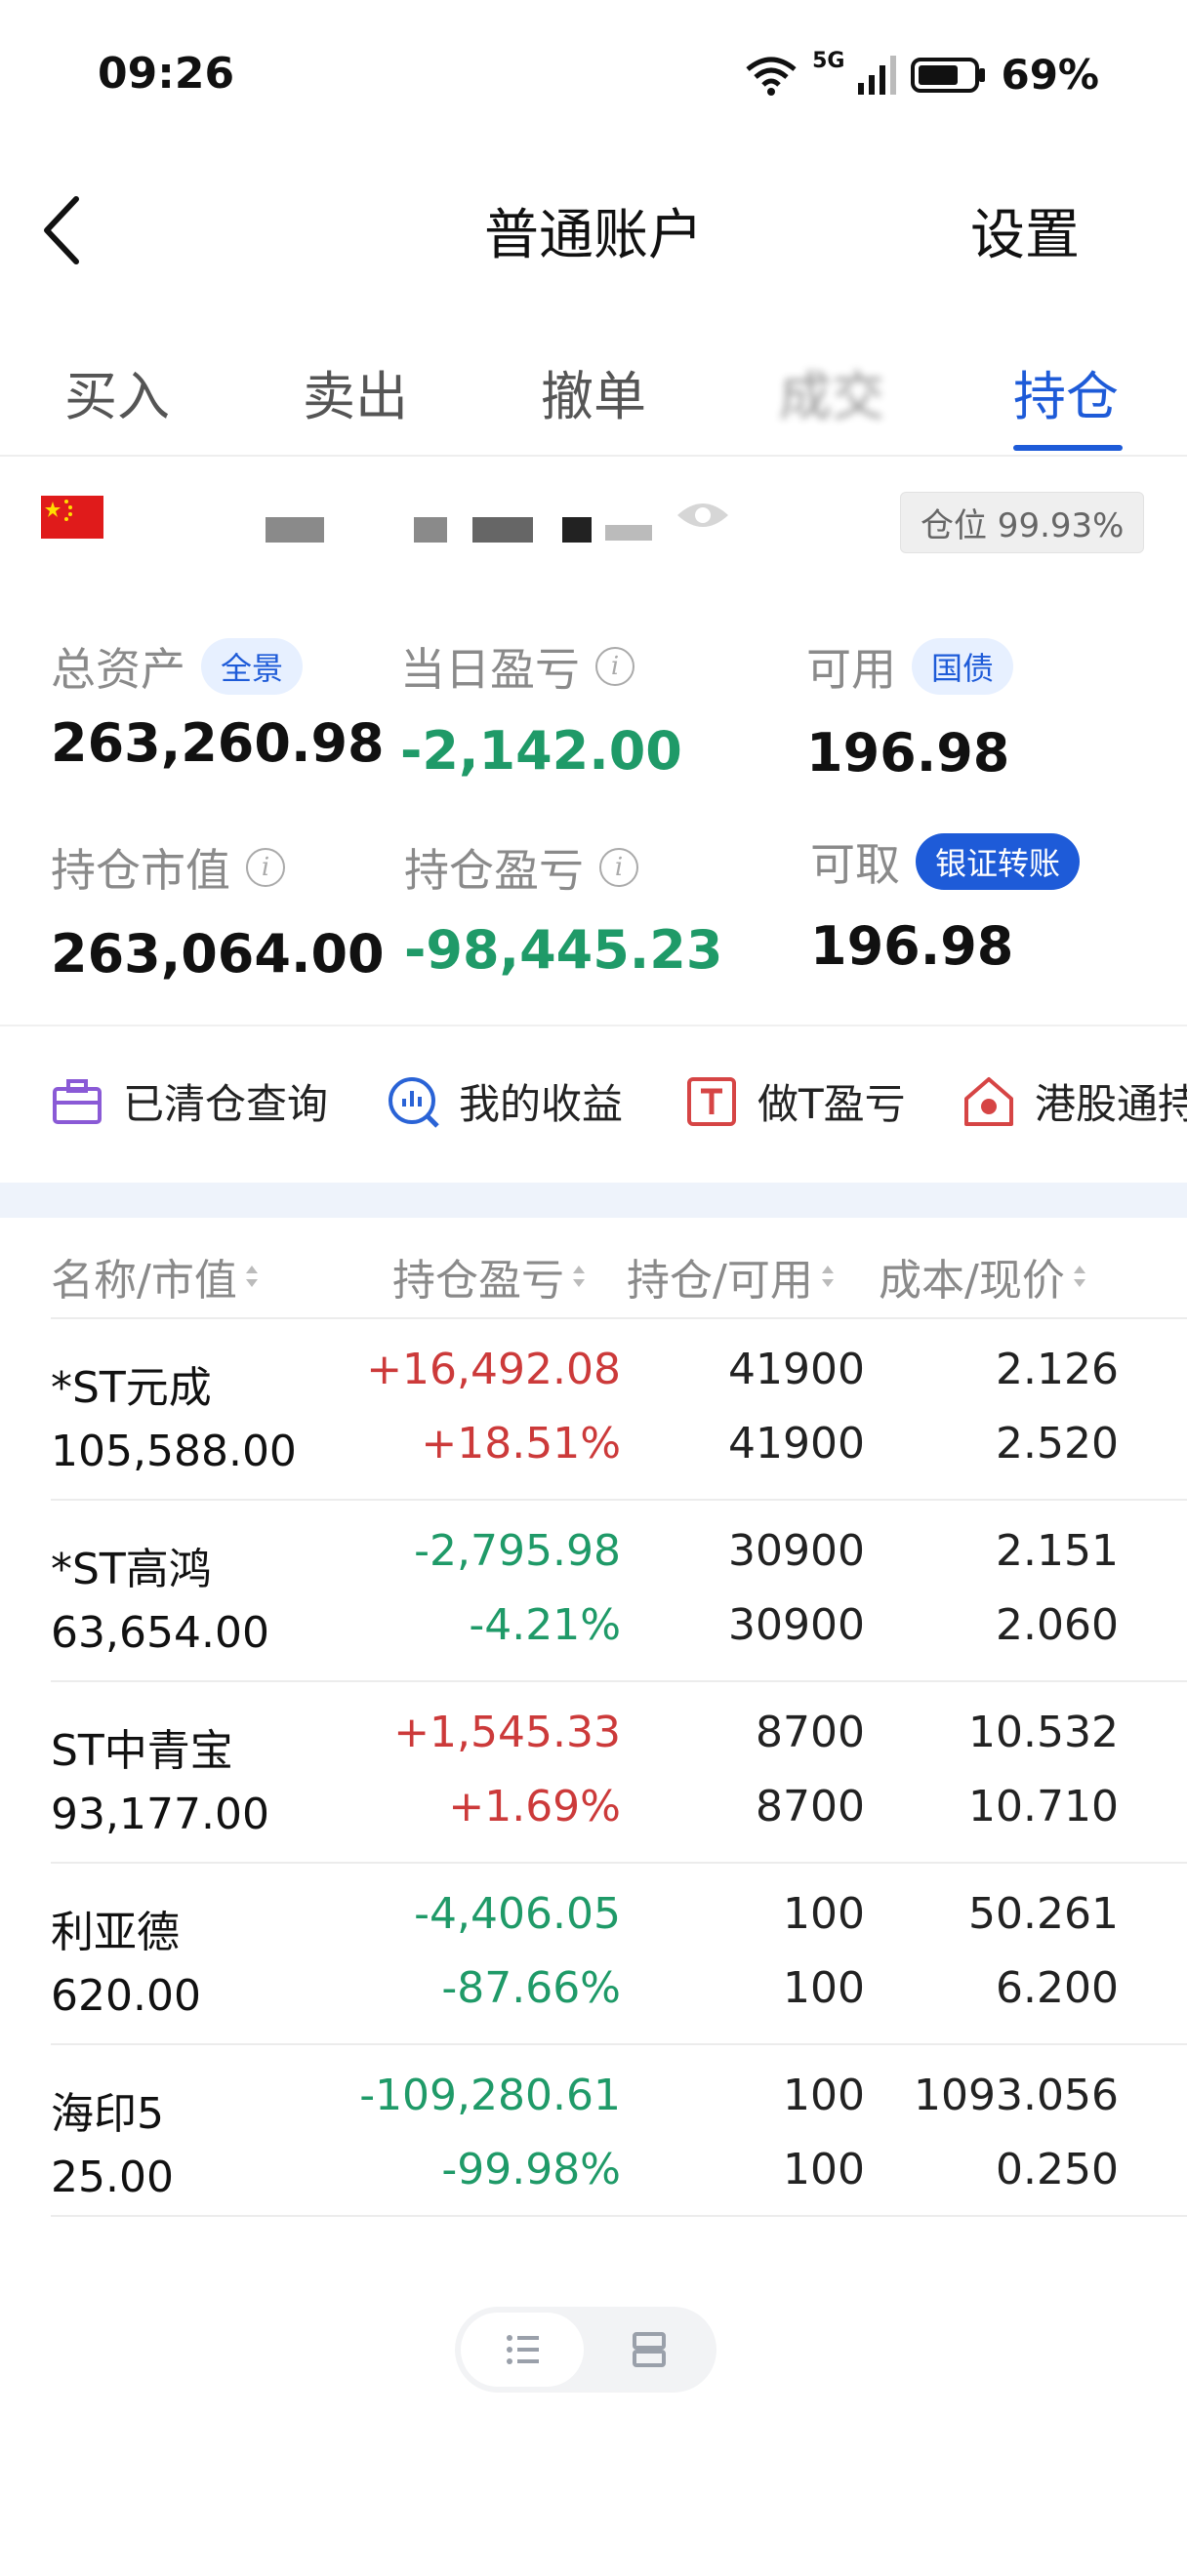 This screenshot has height=2576, width=1187. Describe the element at coordinates (58, 510) in the screenshot. I see `flag-star-icon` at that location.